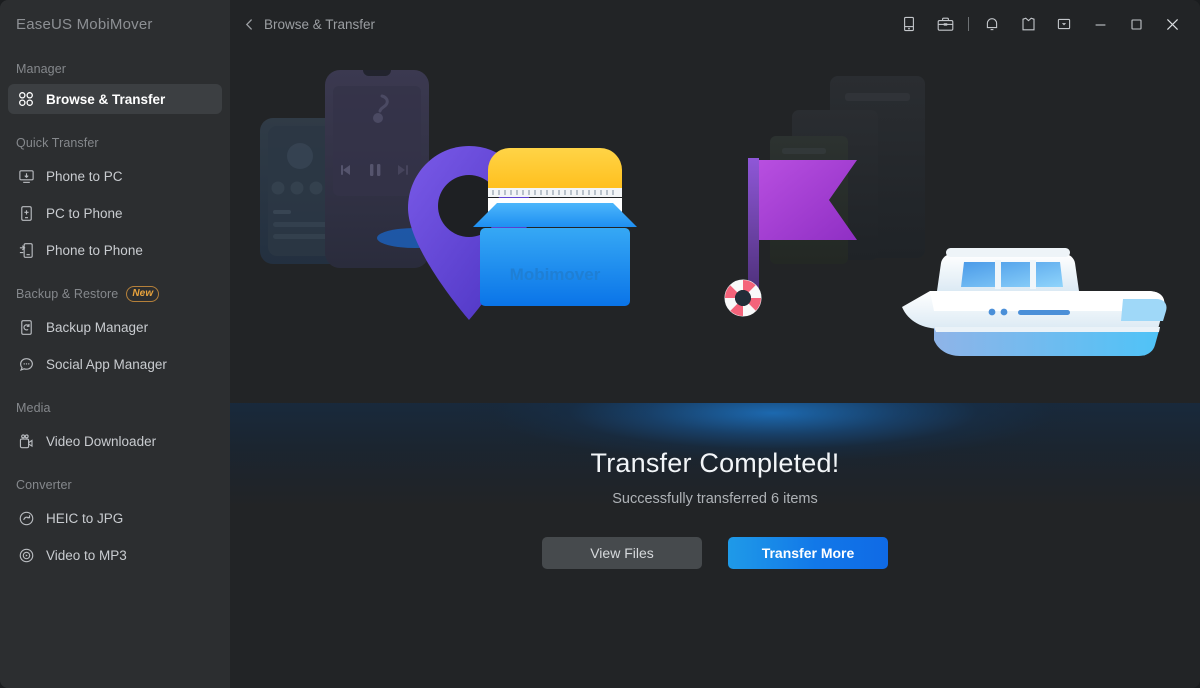 The image size is (1200, 688). I want to click on sidebar-group-text: Media, so click(33, 408).